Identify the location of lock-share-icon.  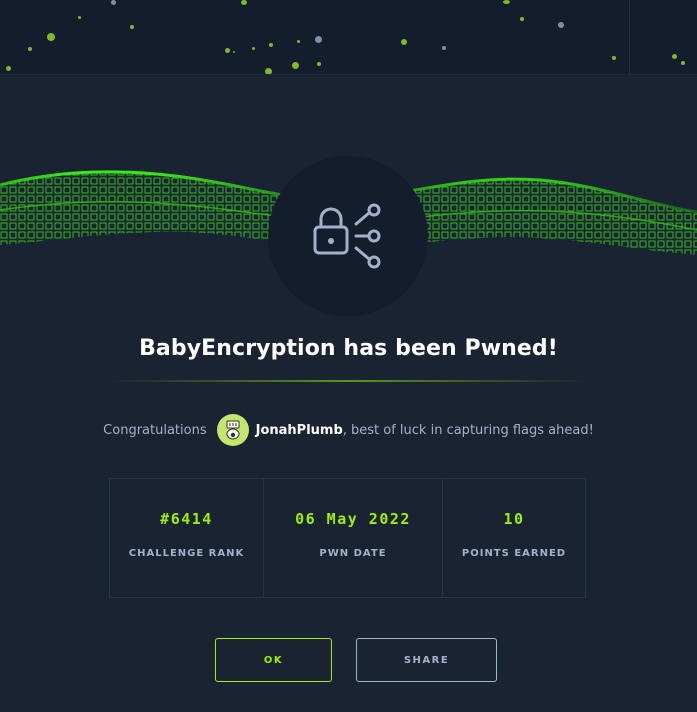
(347, 236).